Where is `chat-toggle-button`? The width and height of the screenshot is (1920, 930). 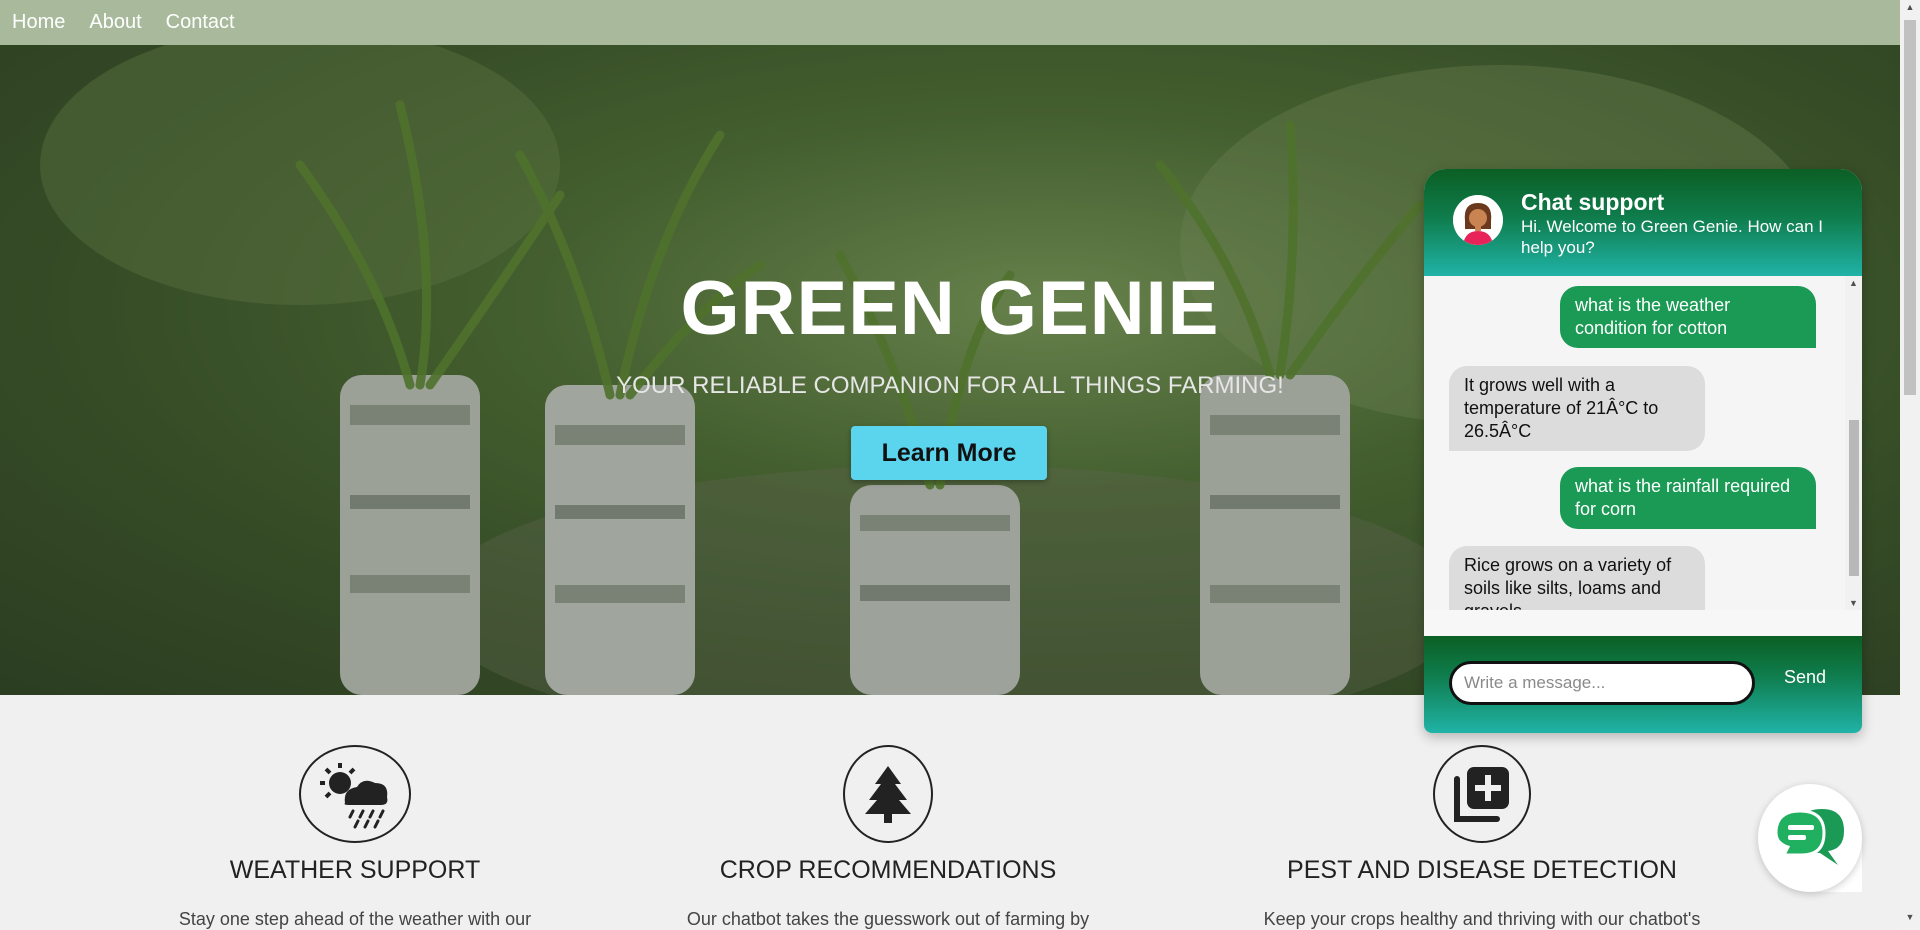
chat-toggle-button is located at coordinates (1810, 838).